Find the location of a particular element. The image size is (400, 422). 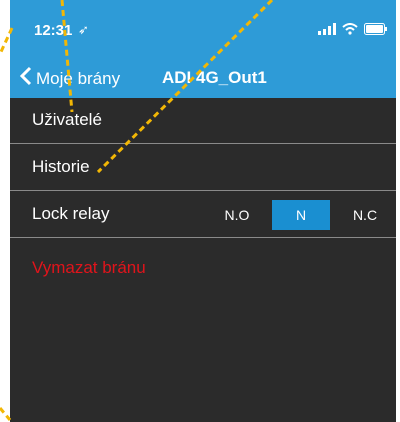

page-title: ADI 4G_Out1 is located at coordinates (214, 77).